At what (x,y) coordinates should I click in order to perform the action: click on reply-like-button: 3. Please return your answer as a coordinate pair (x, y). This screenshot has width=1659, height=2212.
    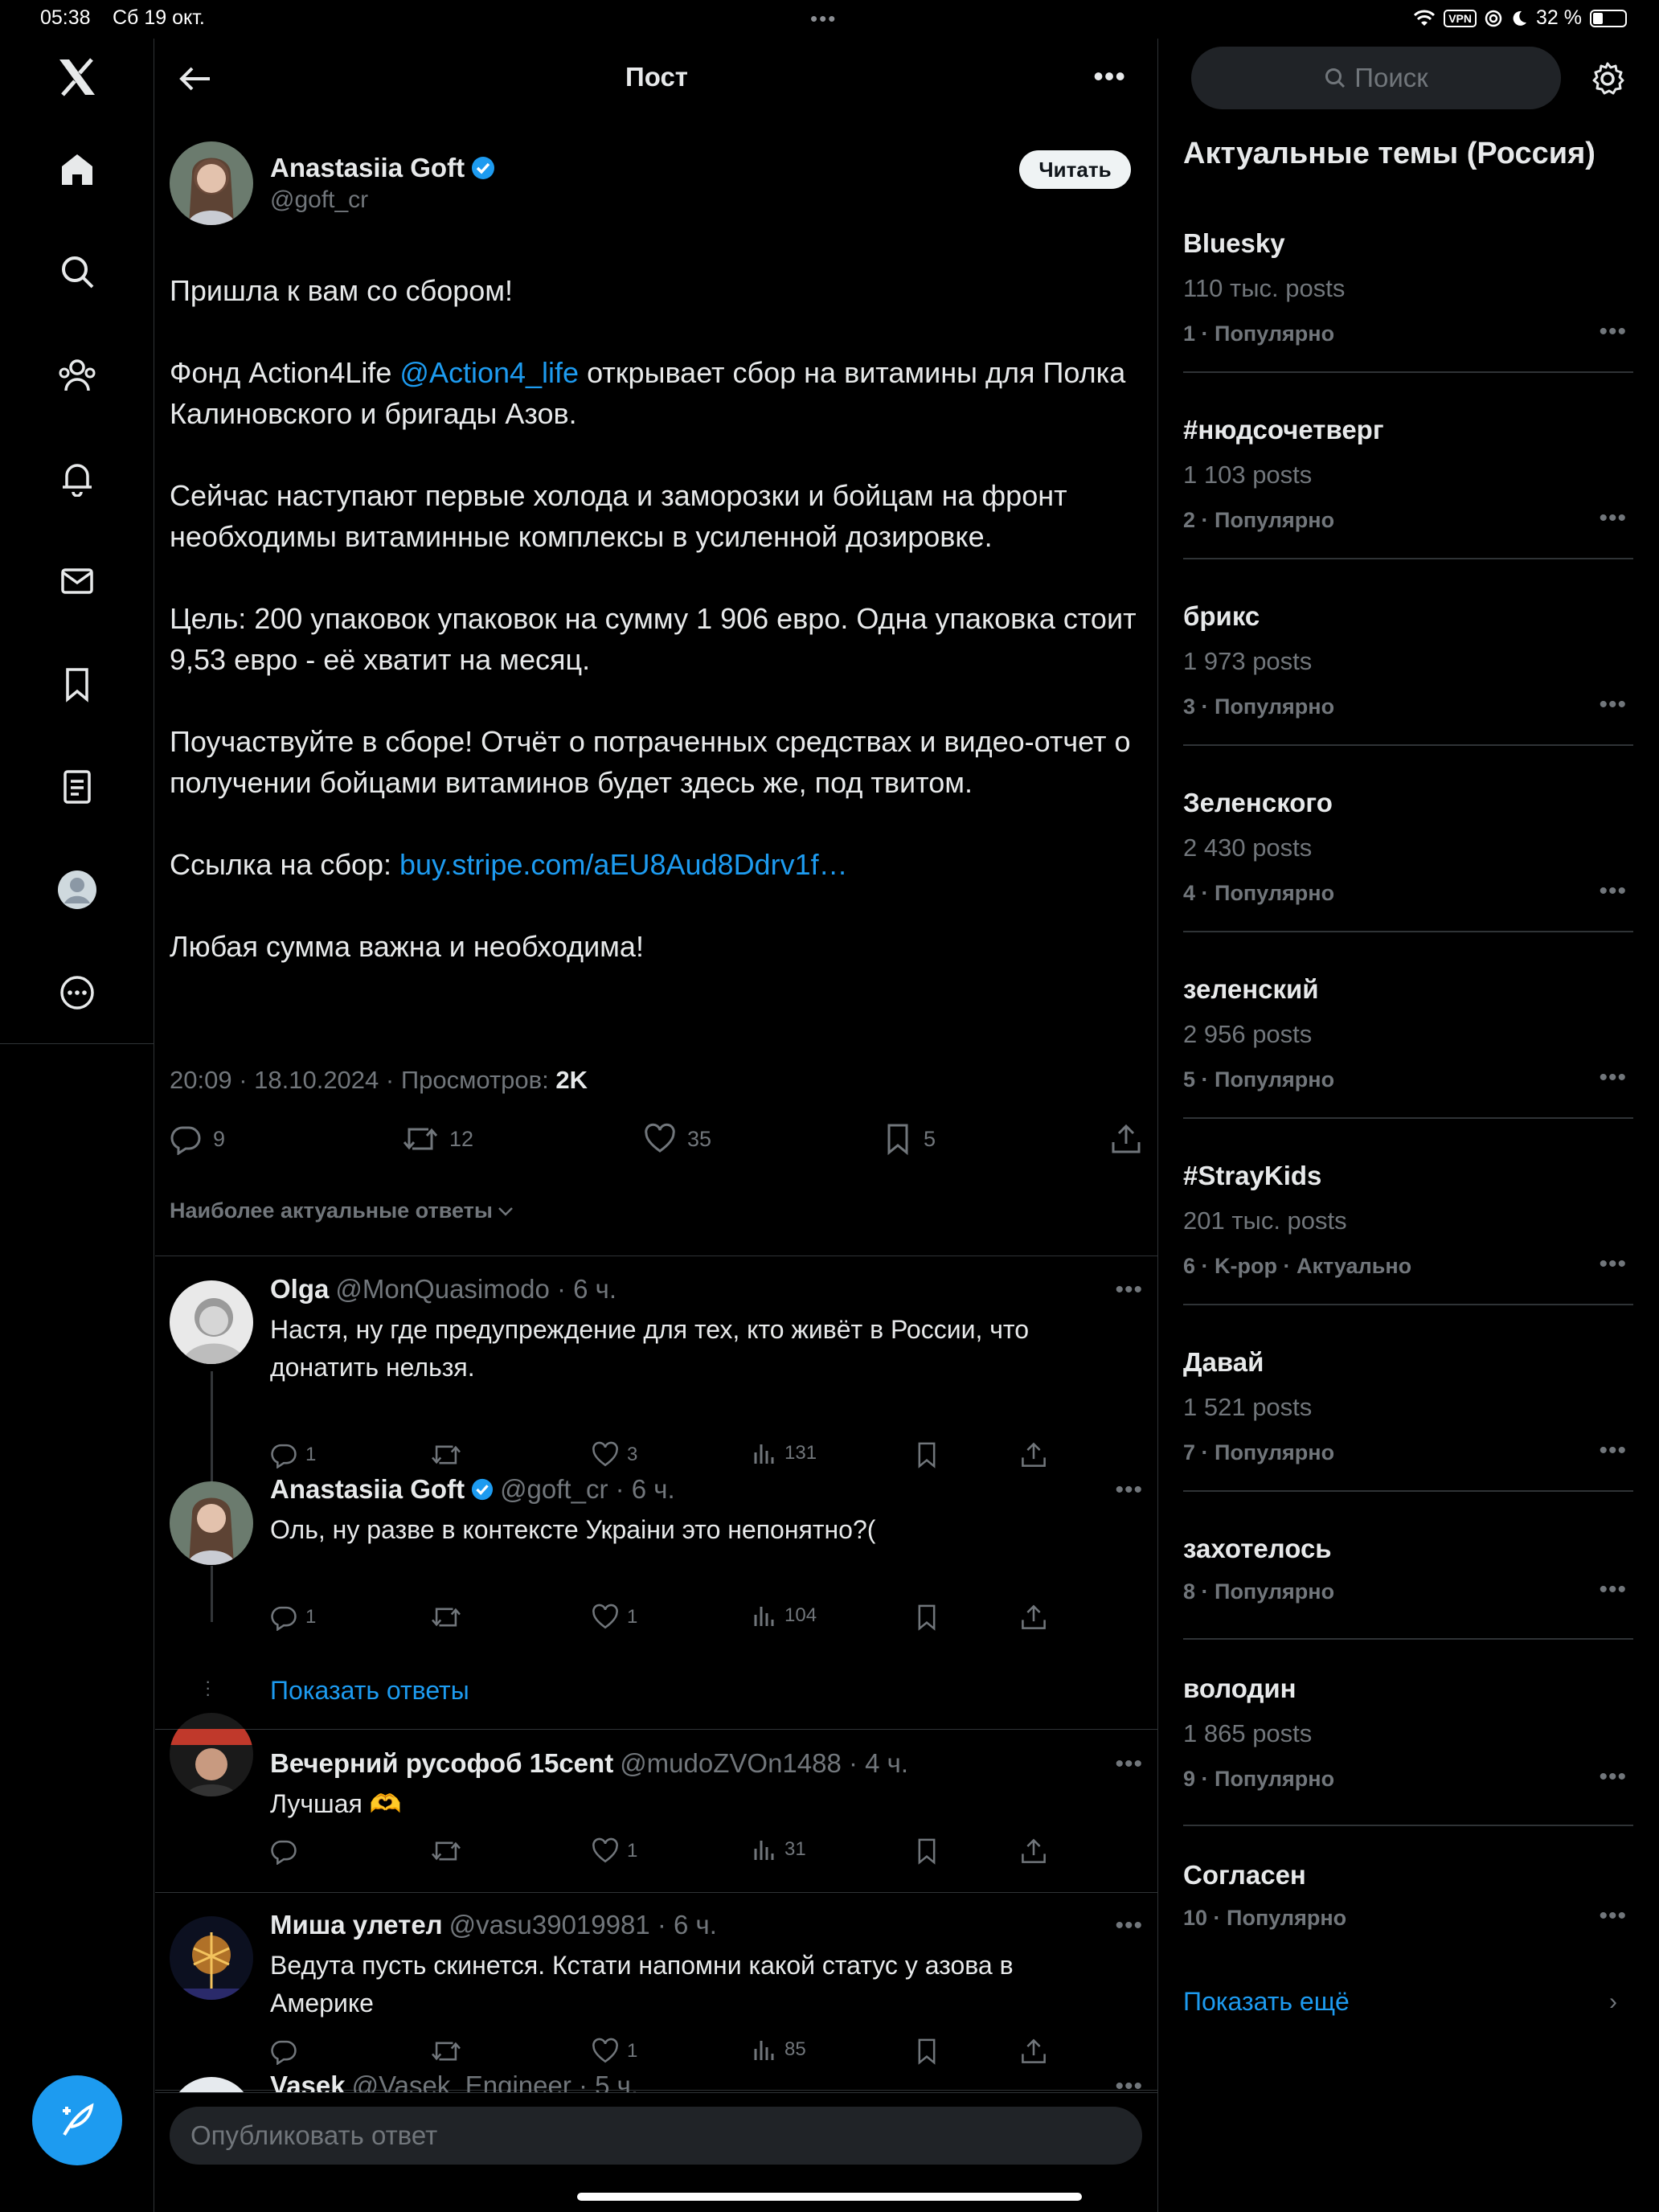
    Looking at the image, I should click on (614, 1455).